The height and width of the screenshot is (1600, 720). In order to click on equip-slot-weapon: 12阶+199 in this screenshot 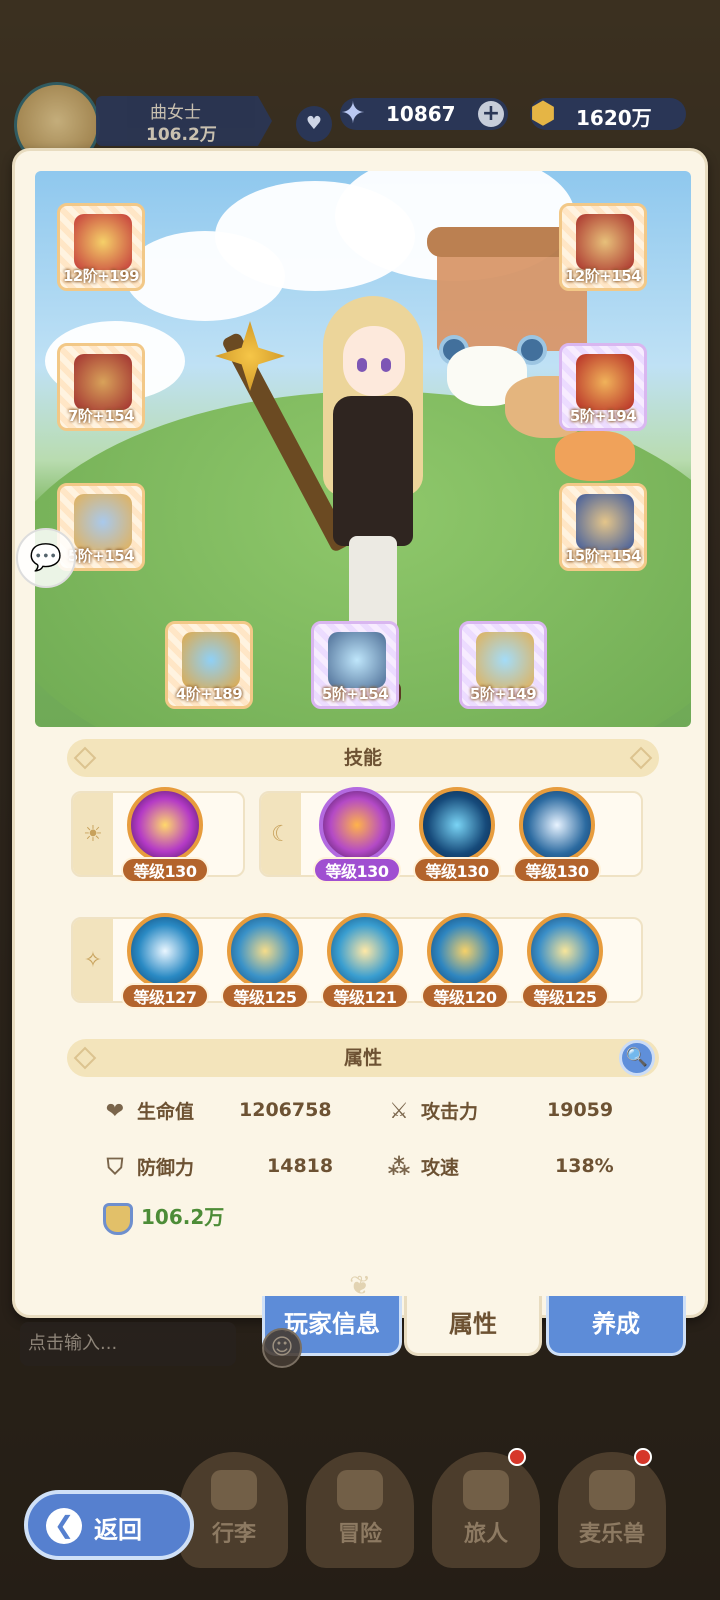, I will do `click(101, 247)`.